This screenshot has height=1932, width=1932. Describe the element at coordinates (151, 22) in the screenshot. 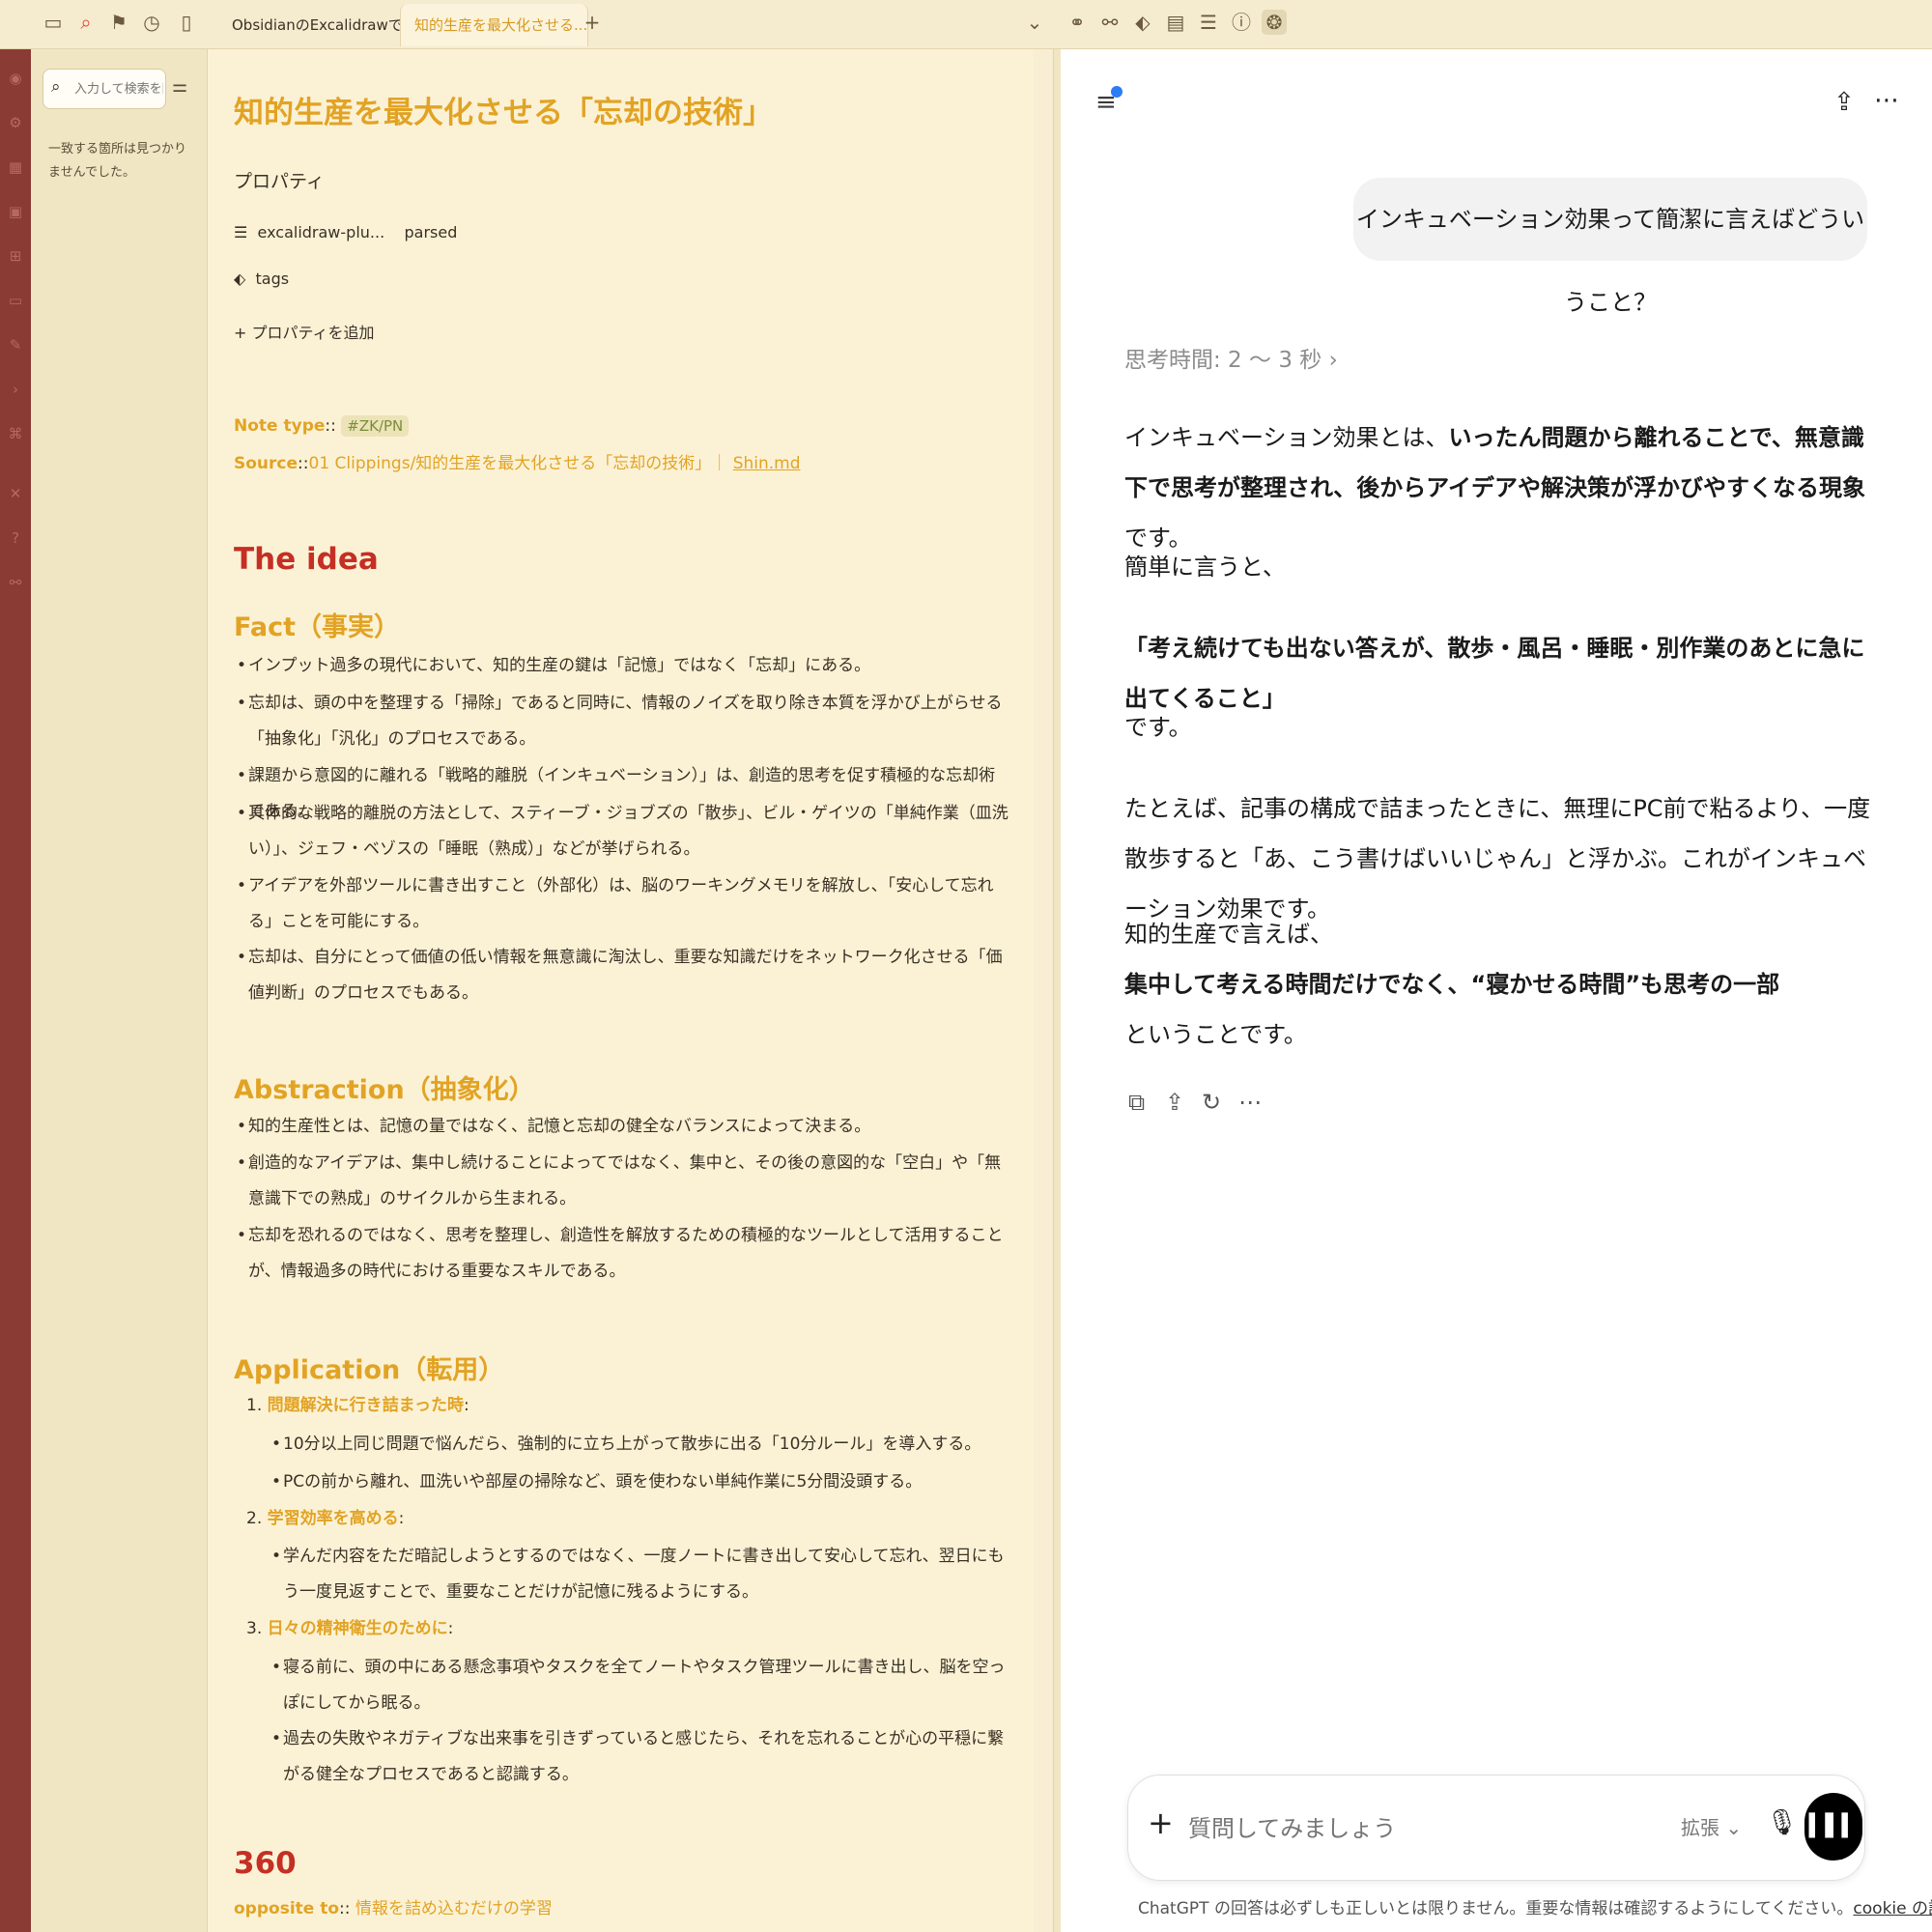

I see `clock-icon: ◷` at that location.